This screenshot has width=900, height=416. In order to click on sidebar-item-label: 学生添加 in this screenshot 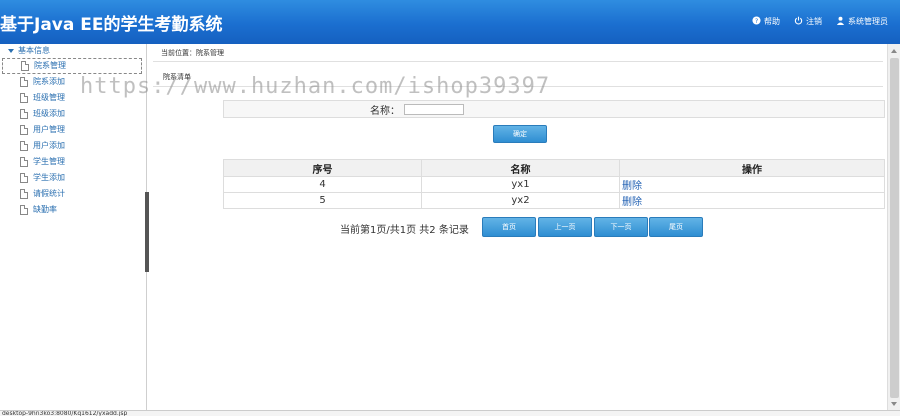, I will do `click(49, 177)`.